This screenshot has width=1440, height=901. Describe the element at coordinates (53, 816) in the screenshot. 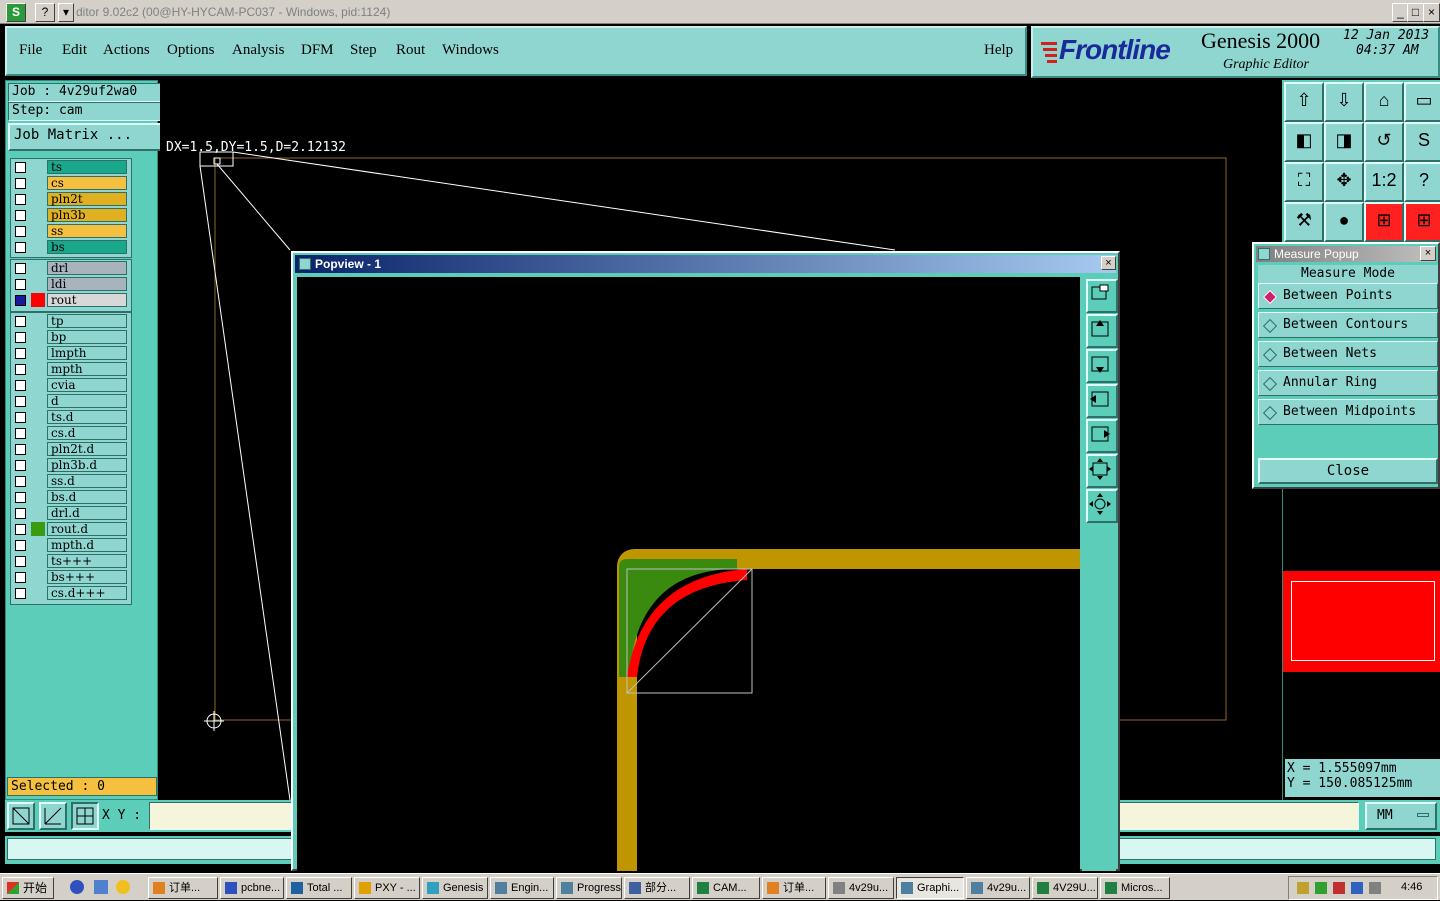

I see `angle-mode-icon` at that location.